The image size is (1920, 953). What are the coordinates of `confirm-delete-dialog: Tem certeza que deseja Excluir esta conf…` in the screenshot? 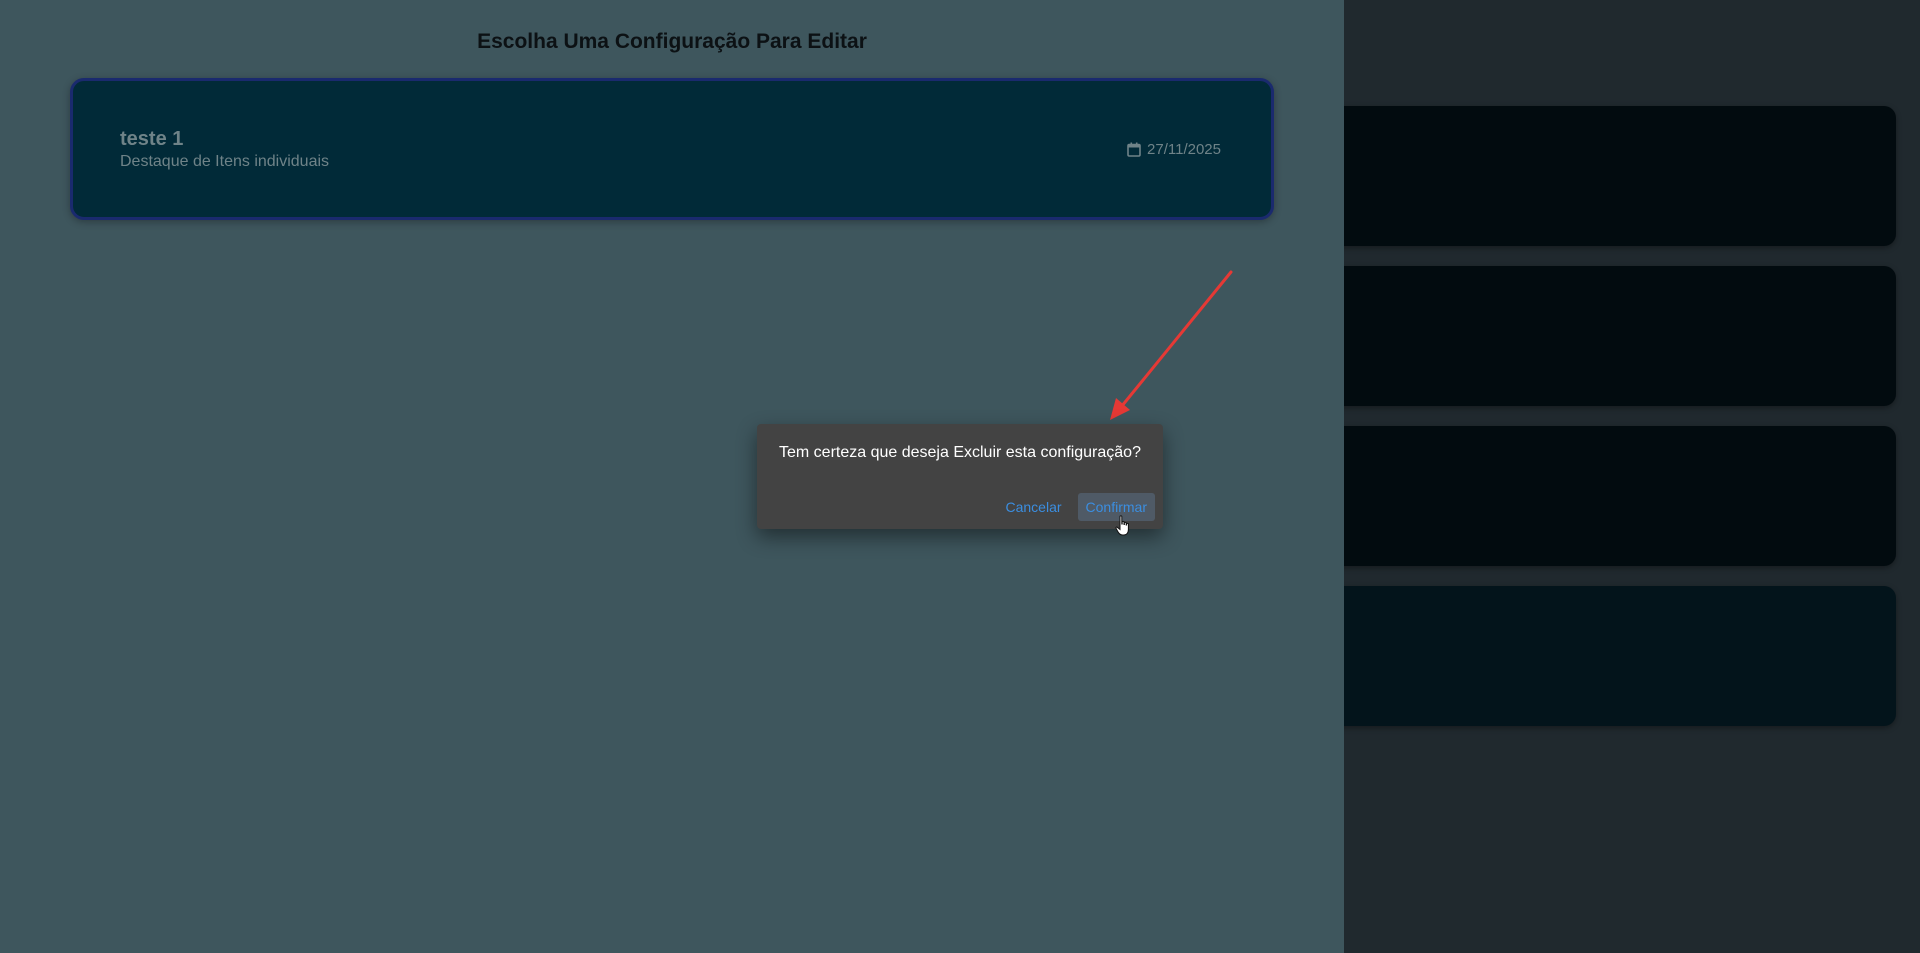 It's located at (960, 476).